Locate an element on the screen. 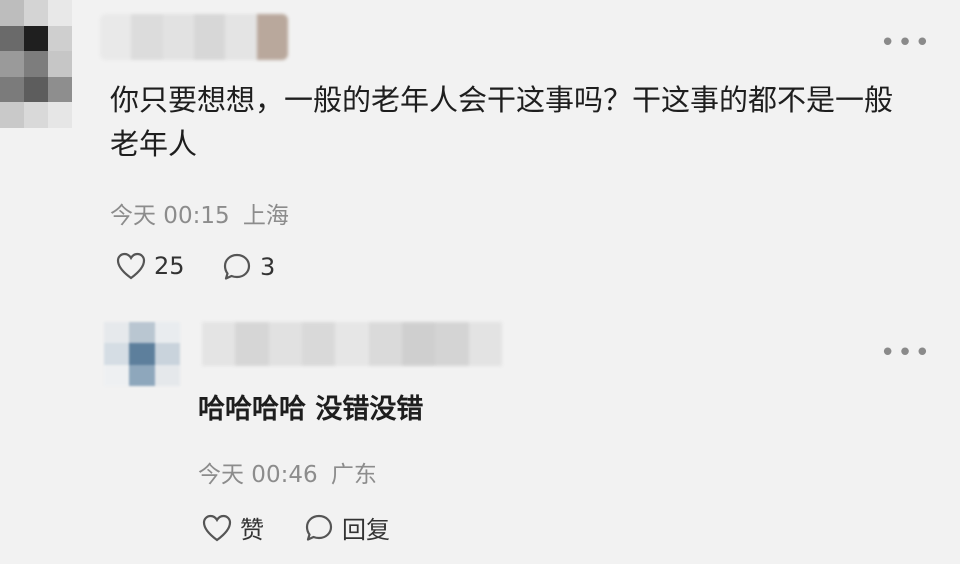  reply-reply-label: 回复 is located at coordinates (366, 530).